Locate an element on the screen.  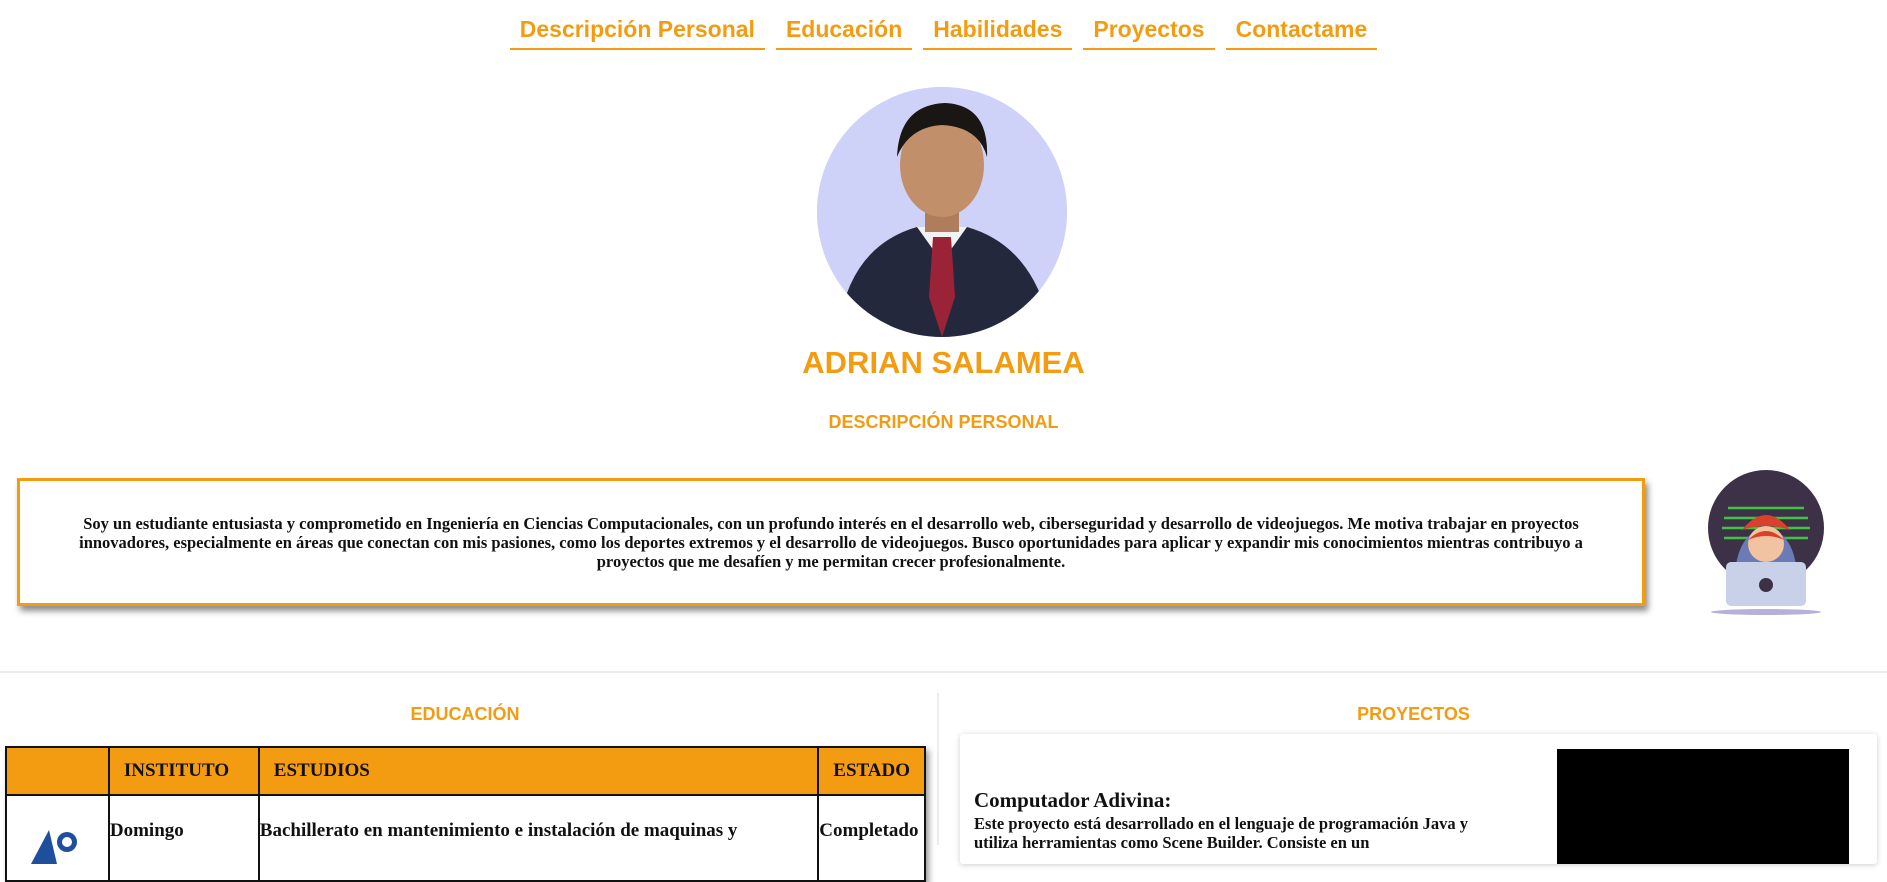
profile-name: ADRIAN SALAMEA is located at coordinates (943, 362).